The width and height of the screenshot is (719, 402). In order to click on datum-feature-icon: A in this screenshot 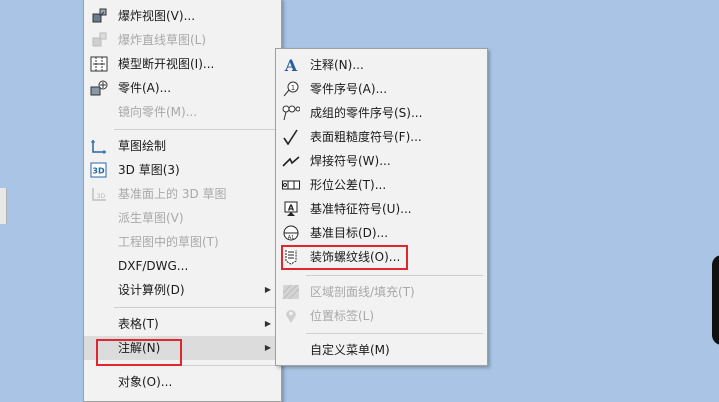, I will do `click(291, 209)`.